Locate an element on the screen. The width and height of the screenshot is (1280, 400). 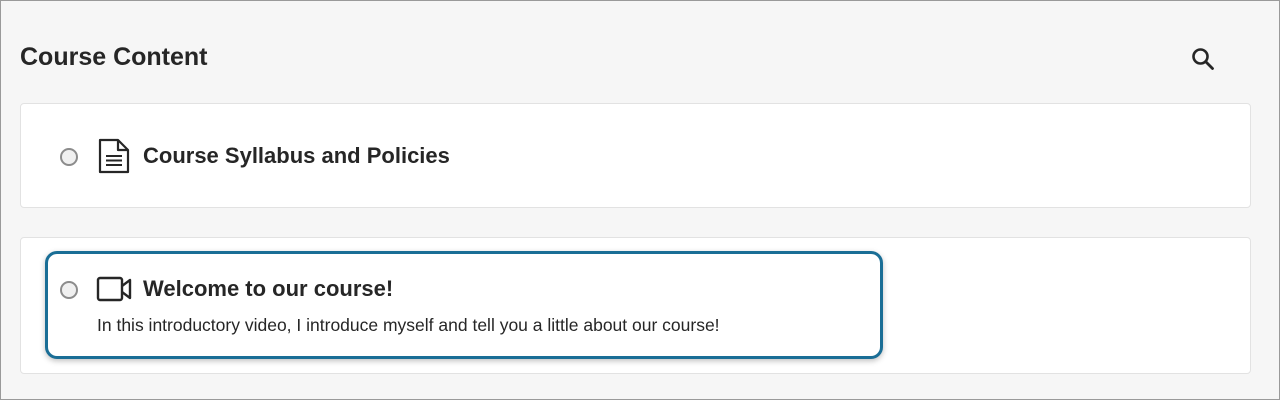
item-title-link: Course Syllabus and Policies is located at coordinates (296, 156).